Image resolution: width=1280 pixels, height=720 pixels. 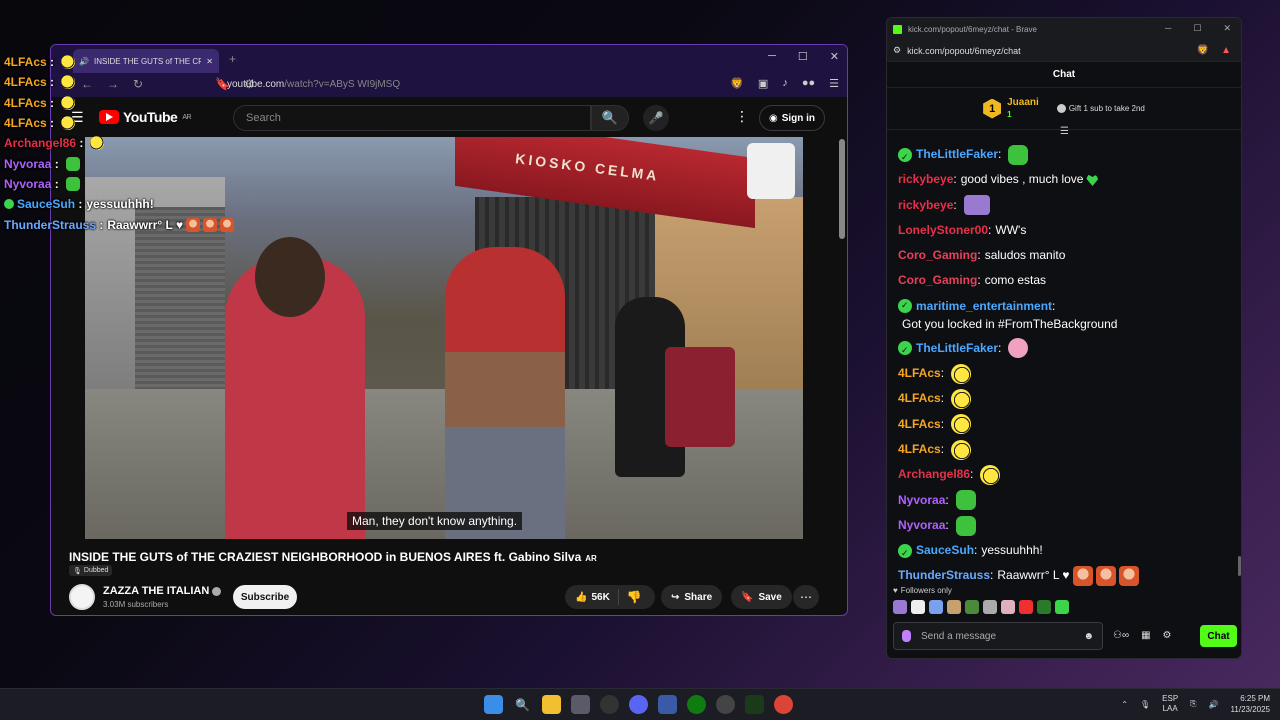 I want to click on share-button: ↪ Share, so click(x=692, y=597).